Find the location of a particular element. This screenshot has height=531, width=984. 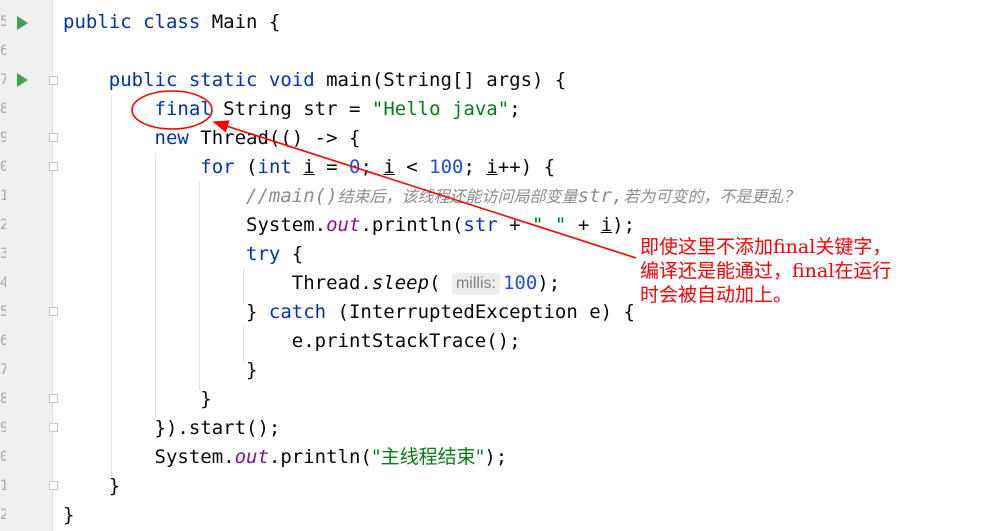

annotation-arrow is located at coordinates (424, 189).